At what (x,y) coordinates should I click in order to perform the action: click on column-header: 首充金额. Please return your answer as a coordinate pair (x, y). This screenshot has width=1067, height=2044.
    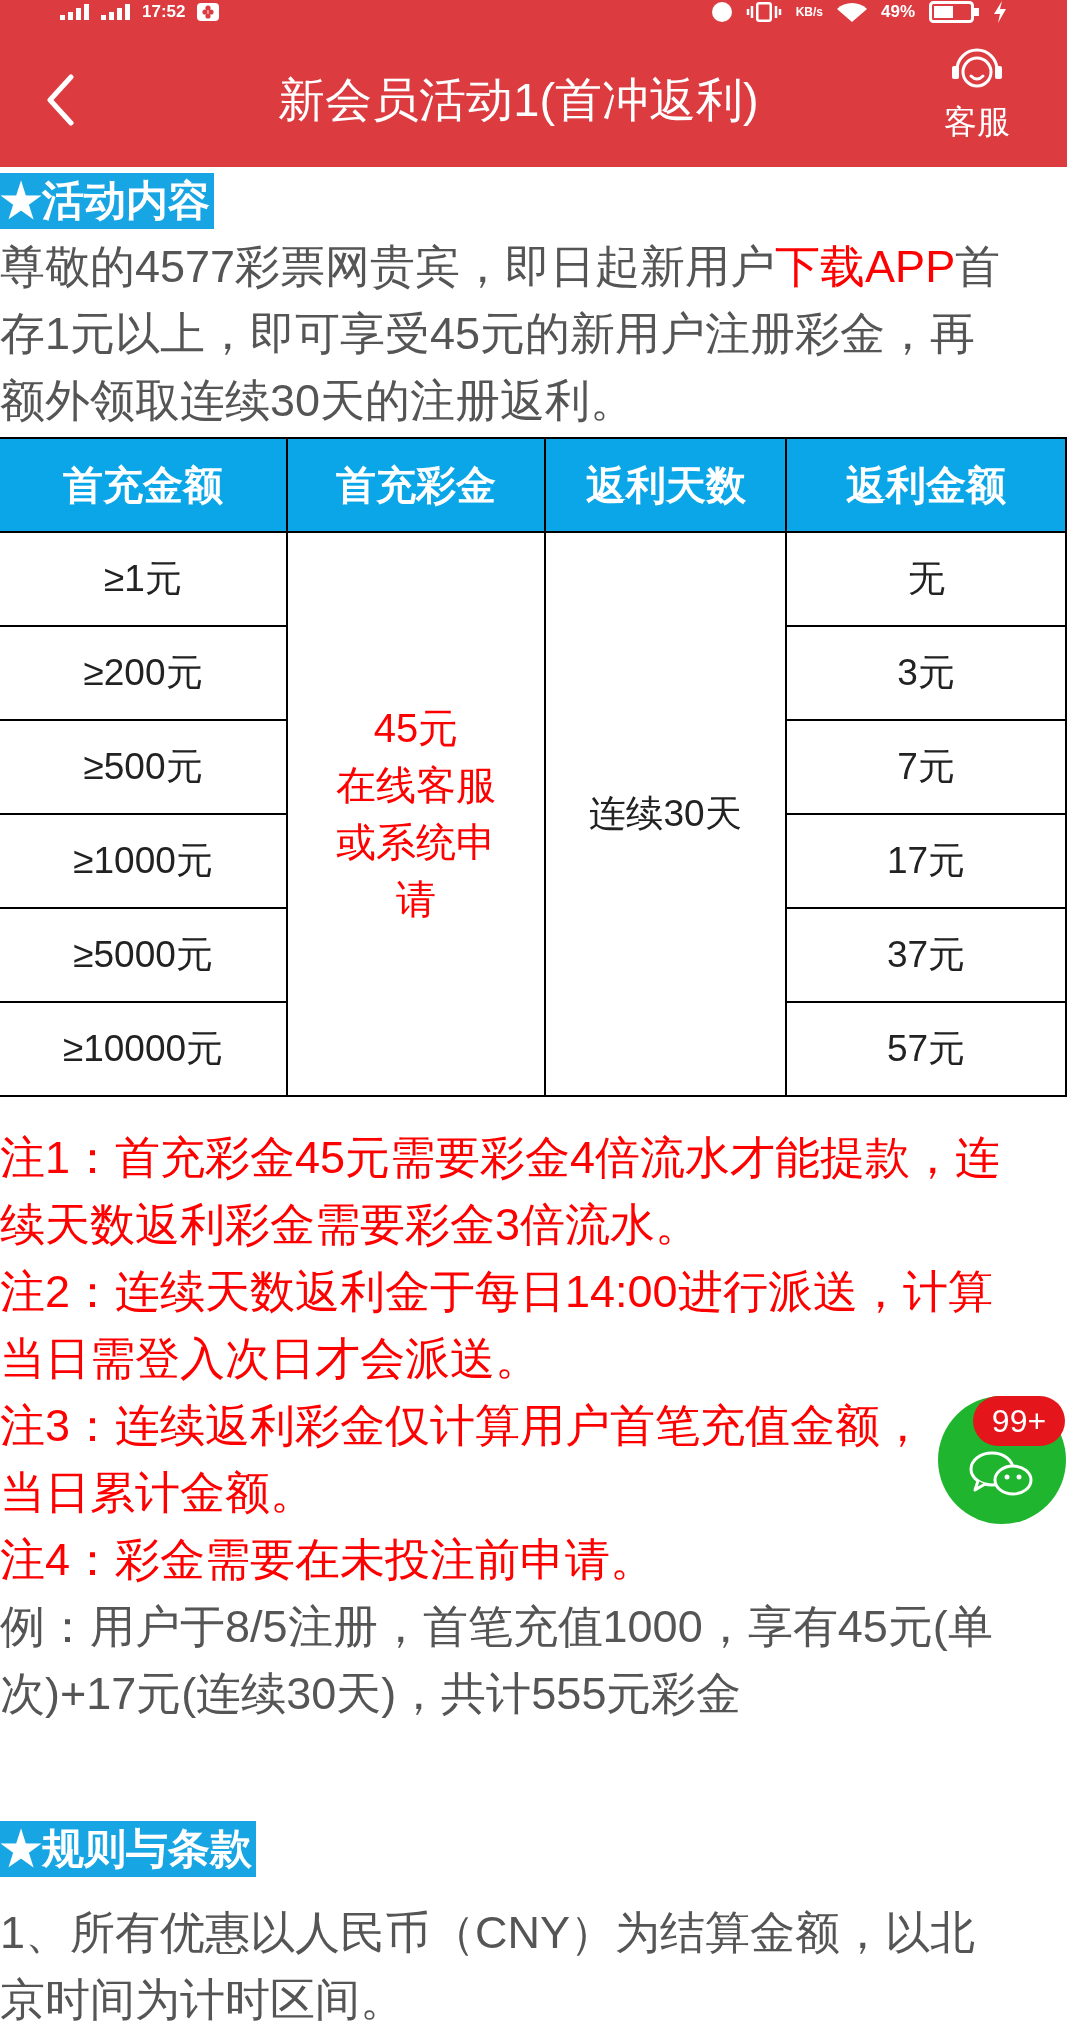
    Looking at the image, I should click on (143, 485).